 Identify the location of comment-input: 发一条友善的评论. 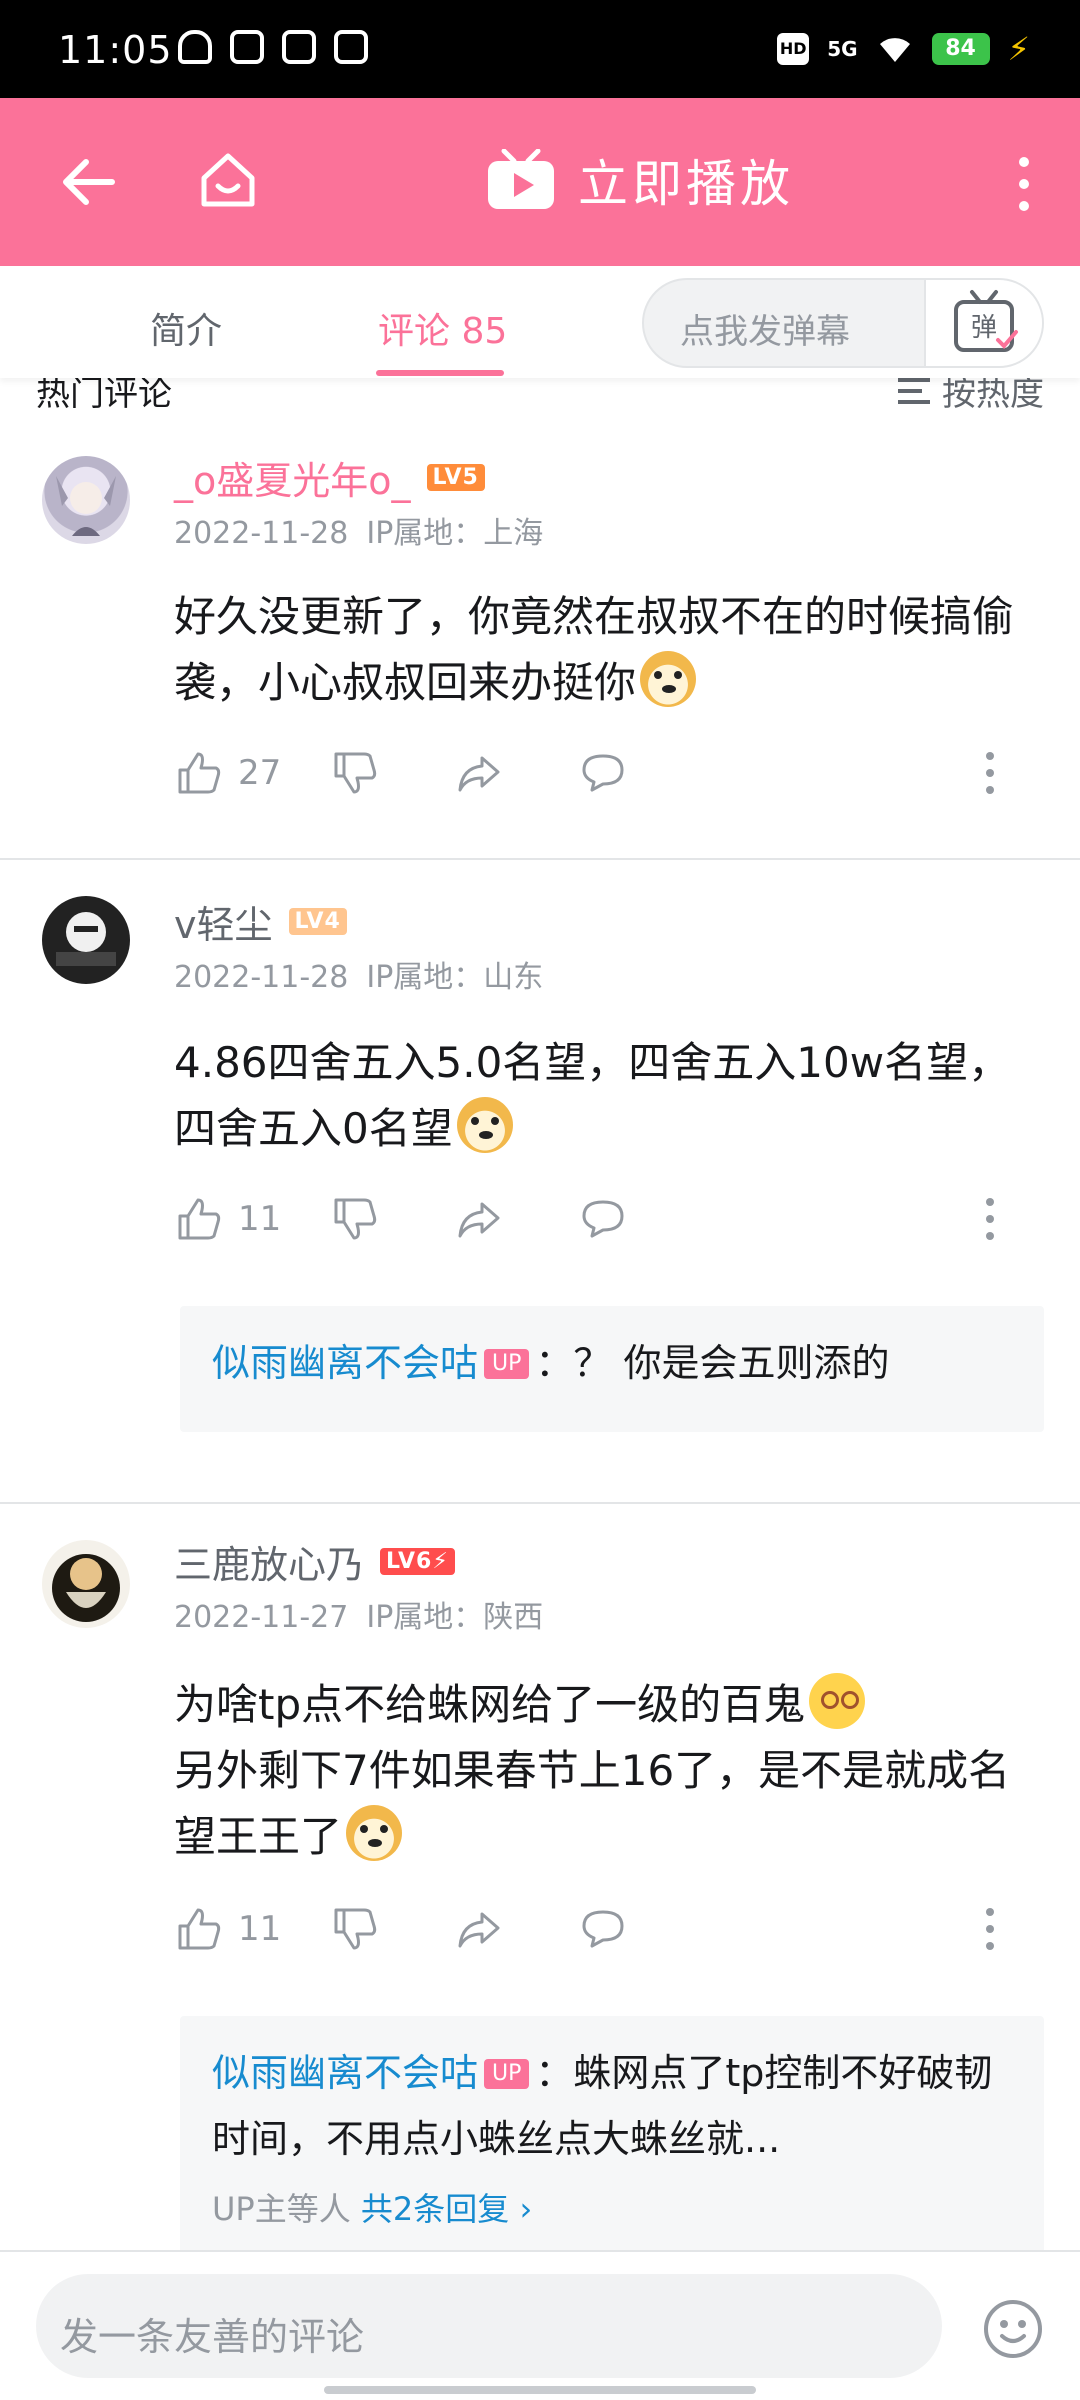
(489, 2326).